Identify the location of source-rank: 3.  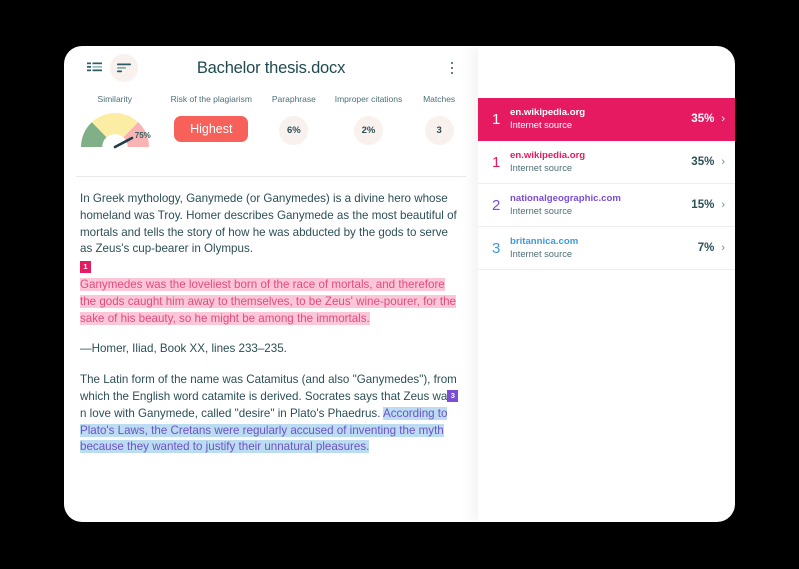
(496, 248).